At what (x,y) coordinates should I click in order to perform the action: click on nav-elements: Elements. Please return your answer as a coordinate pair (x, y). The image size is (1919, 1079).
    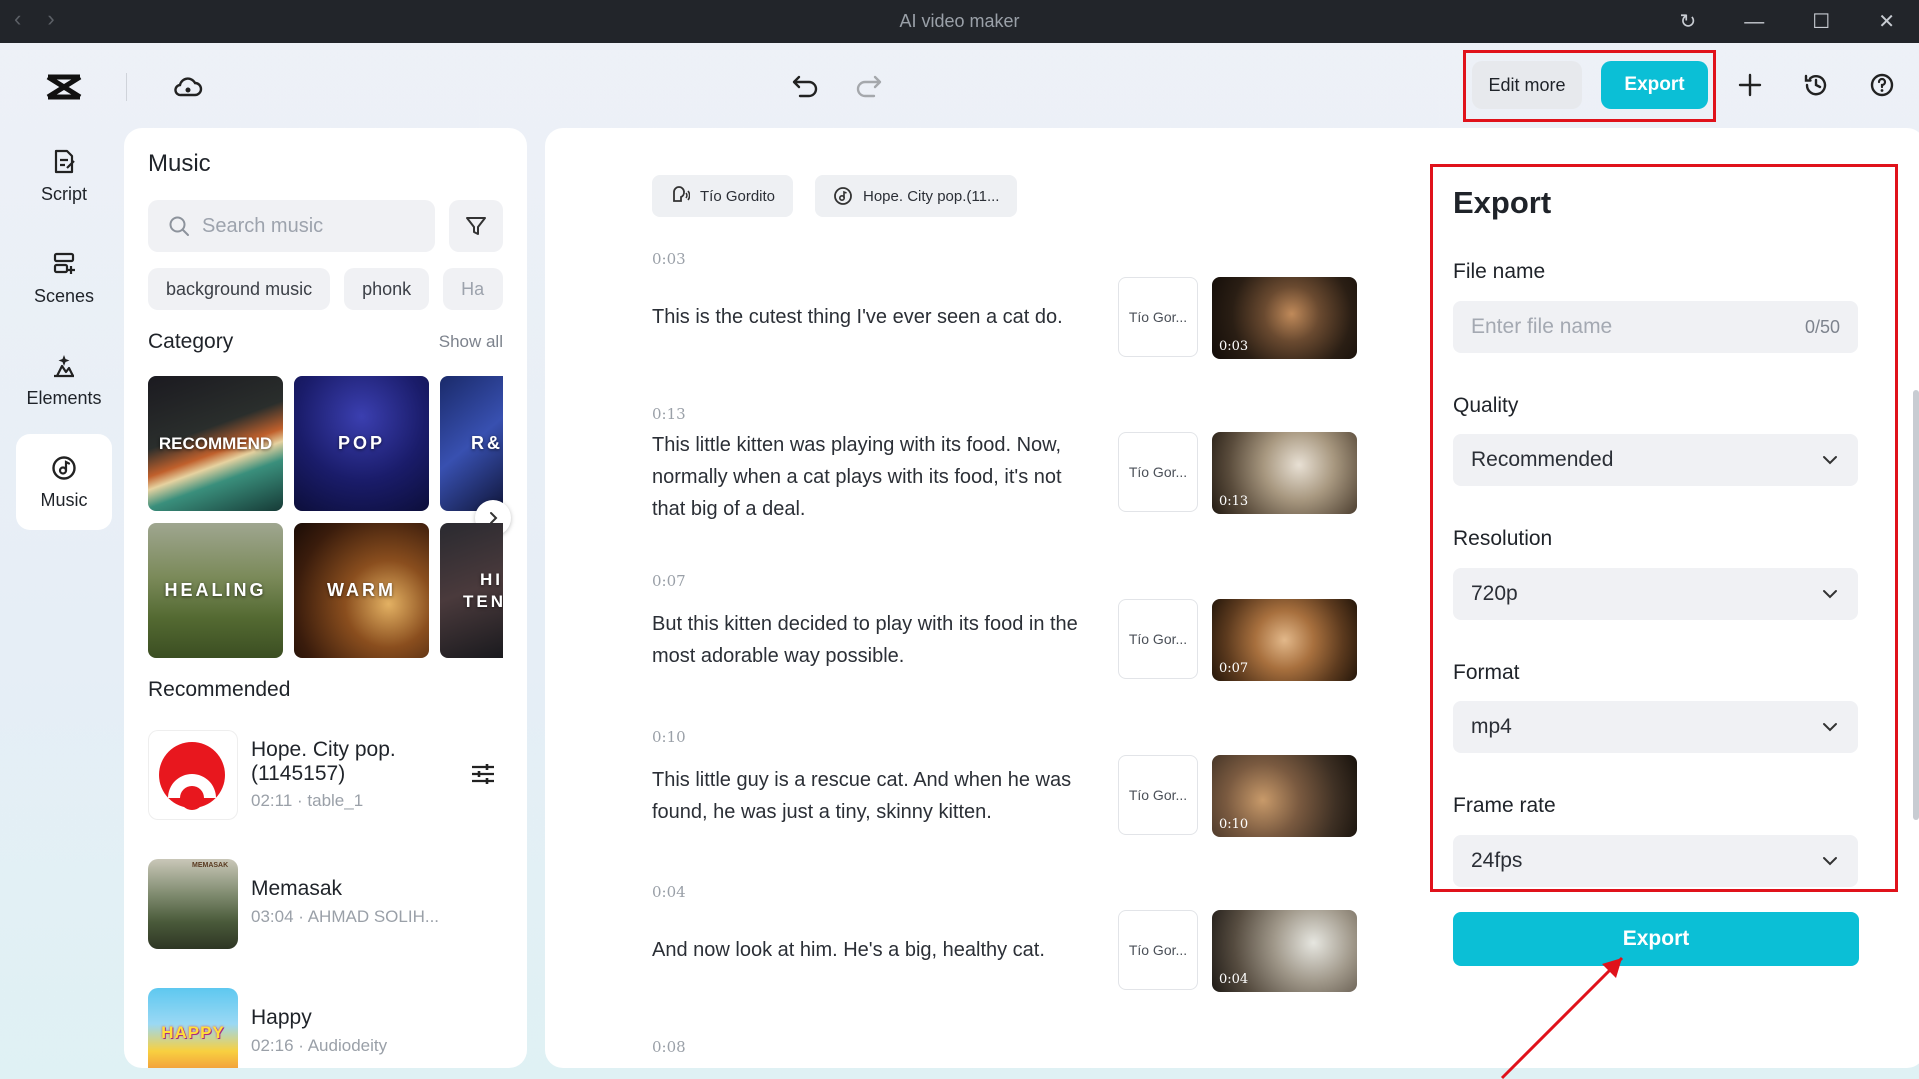
    Looking at the image, I should click on (64, 380).